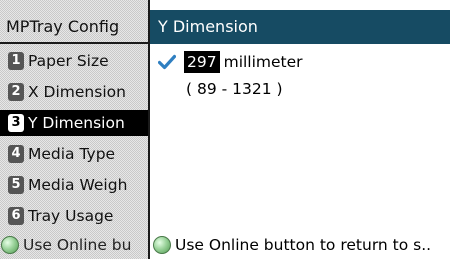  I want to click on menu-item-number: 5, so click(16, 185).